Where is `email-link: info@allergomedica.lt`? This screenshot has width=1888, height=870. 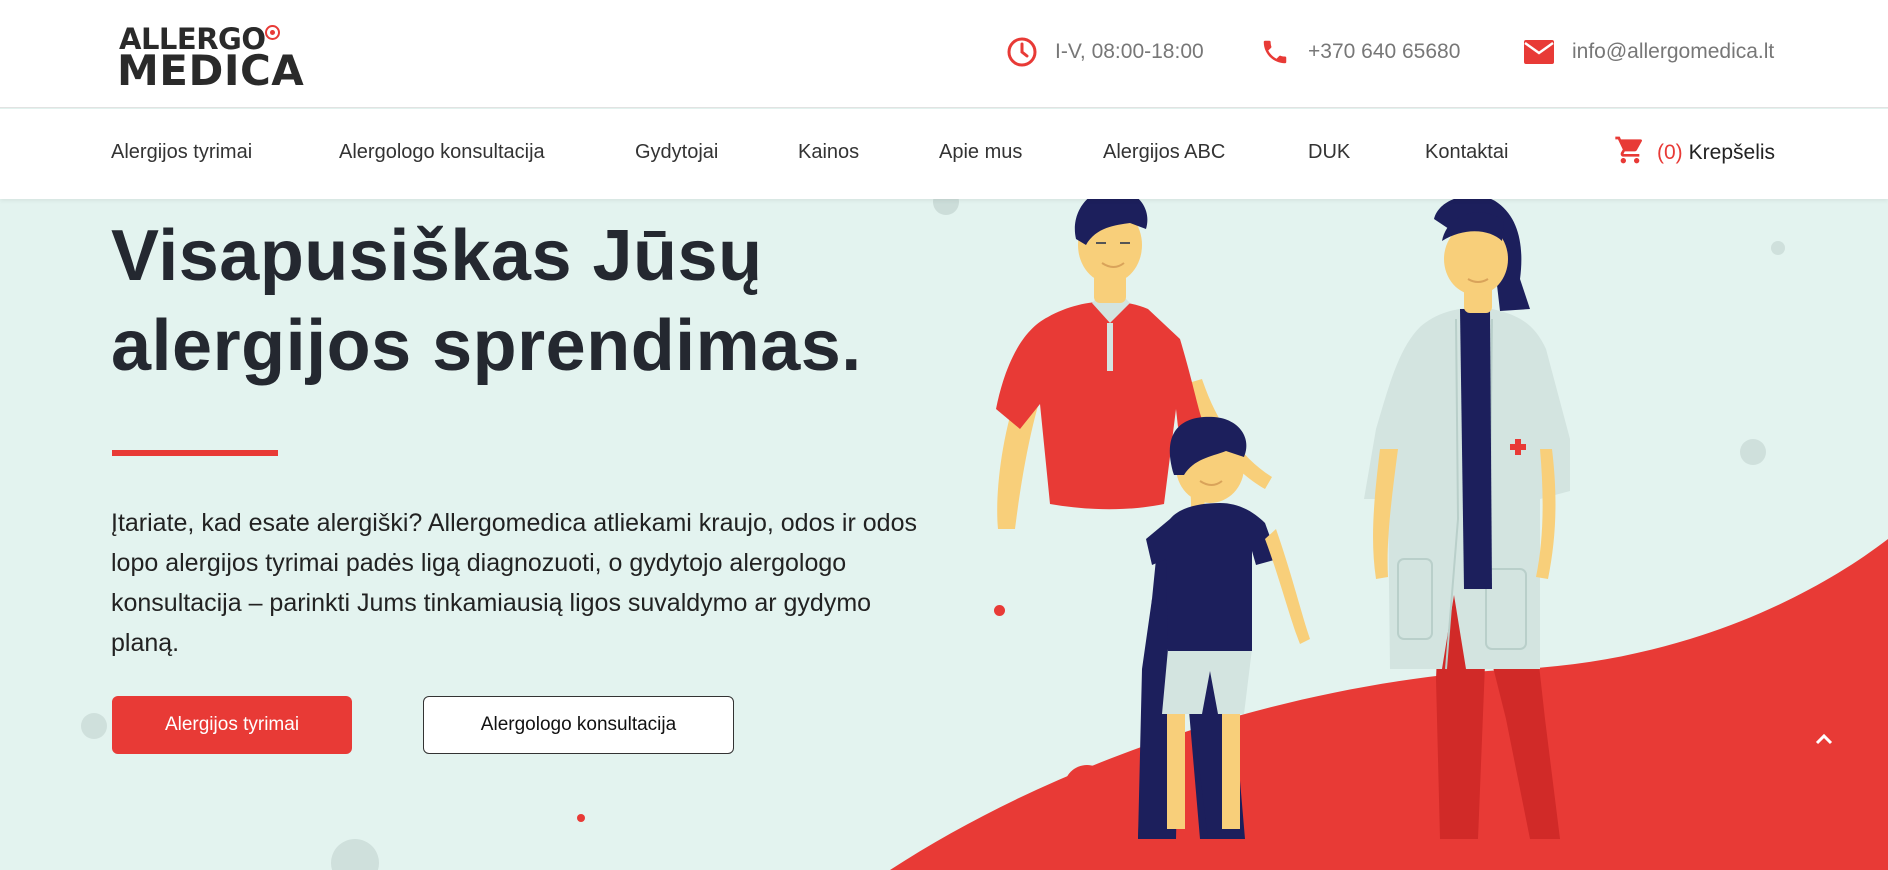
email-link: info@allergomedica.lt is located at coordinates (1648, 52).